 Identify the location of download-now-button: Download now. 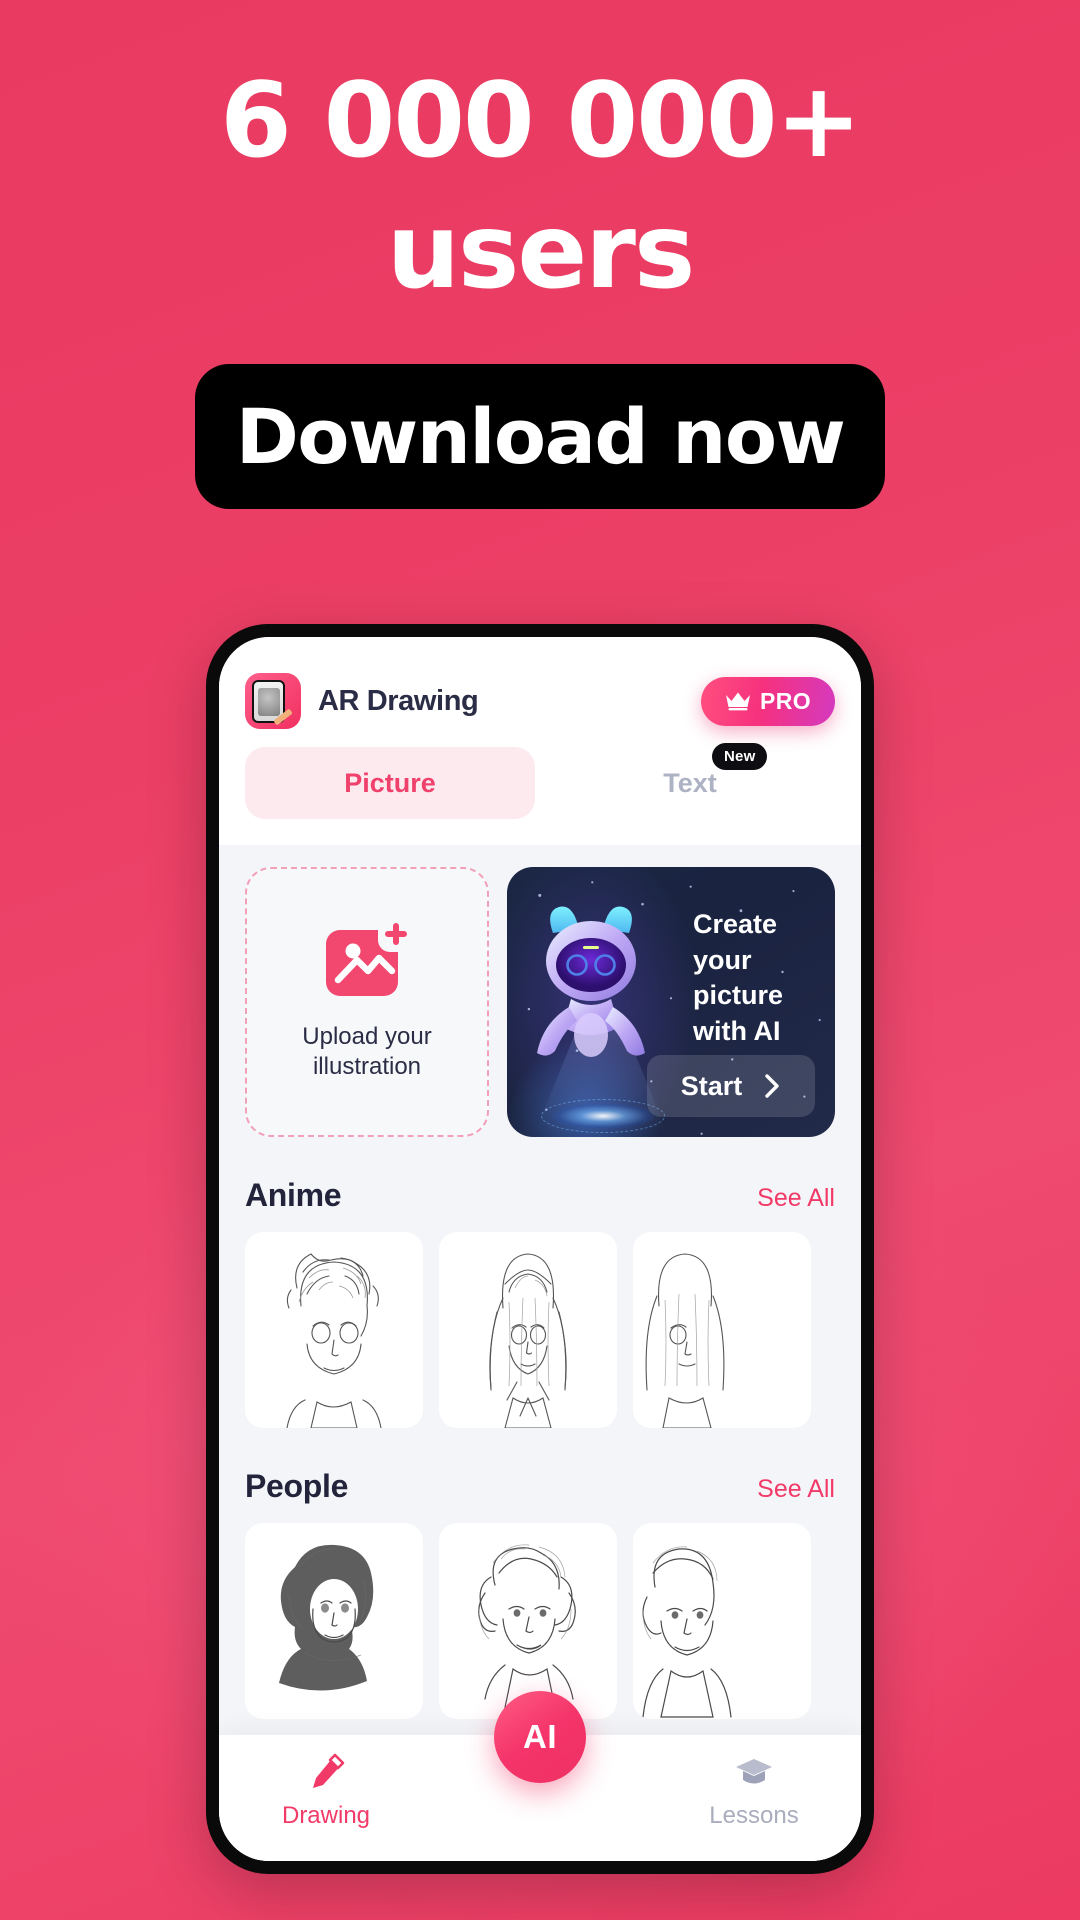
(540, 436).